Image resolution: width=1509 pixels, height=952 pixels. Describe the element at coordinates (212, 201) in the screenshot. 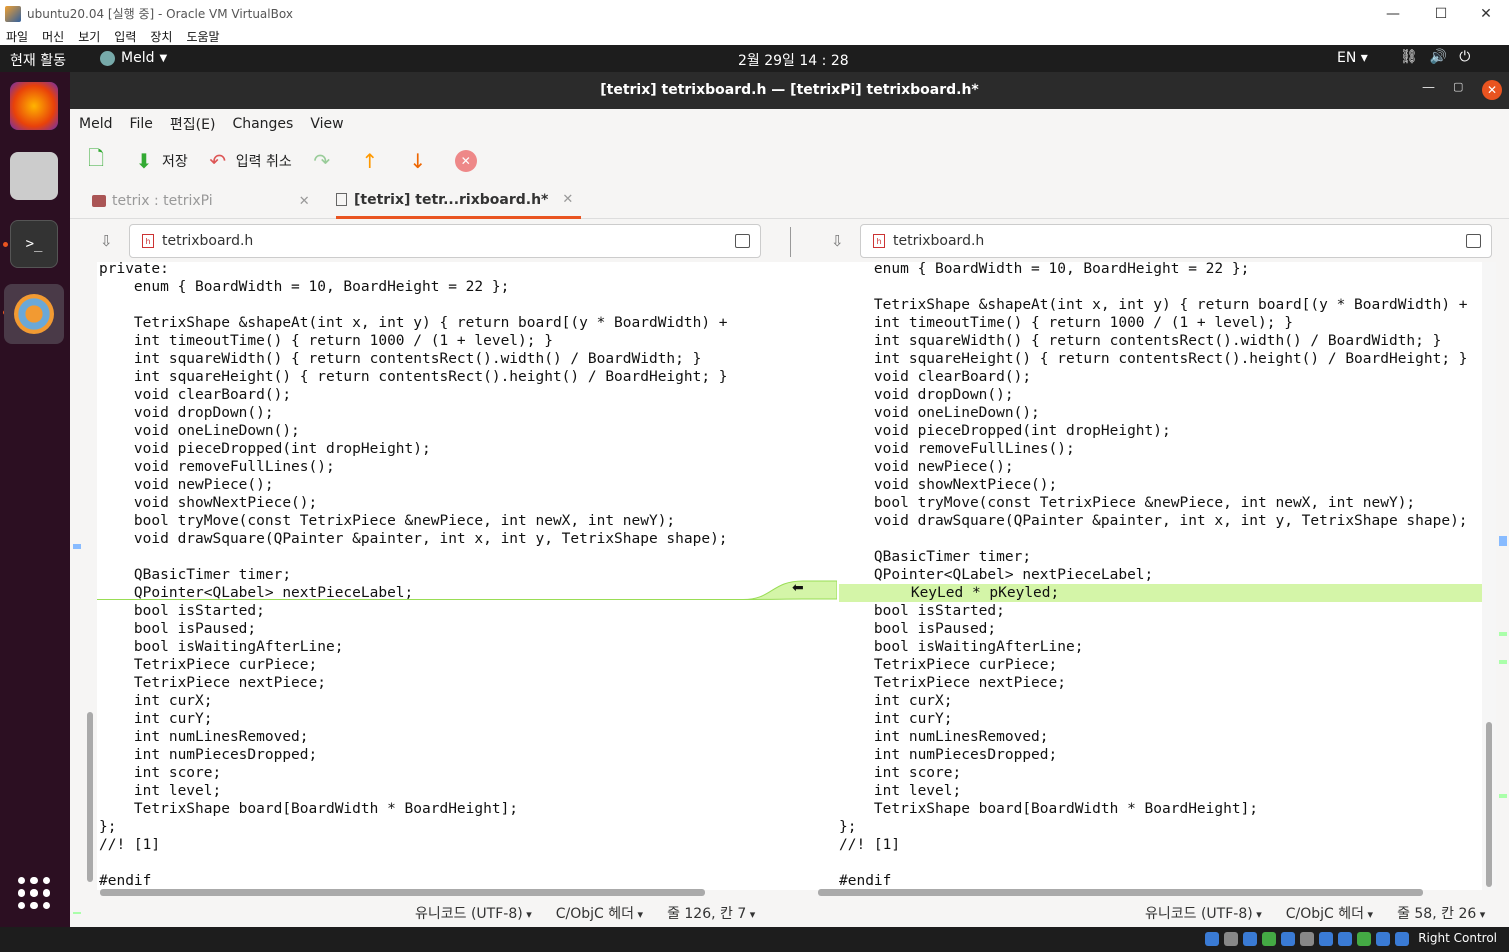

I see `tab-folder-compare: tetrix : tetrixPi ✕` at that location.